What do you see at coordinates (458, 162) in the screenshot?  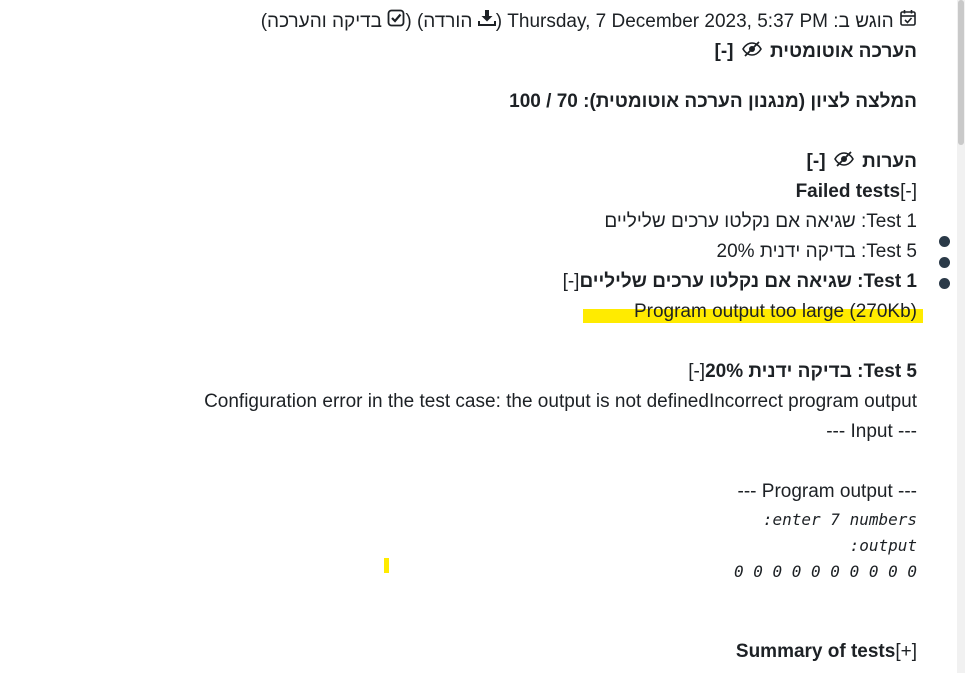 I see `comments-heading: הערות [-]` at bounding box center [458, 162].